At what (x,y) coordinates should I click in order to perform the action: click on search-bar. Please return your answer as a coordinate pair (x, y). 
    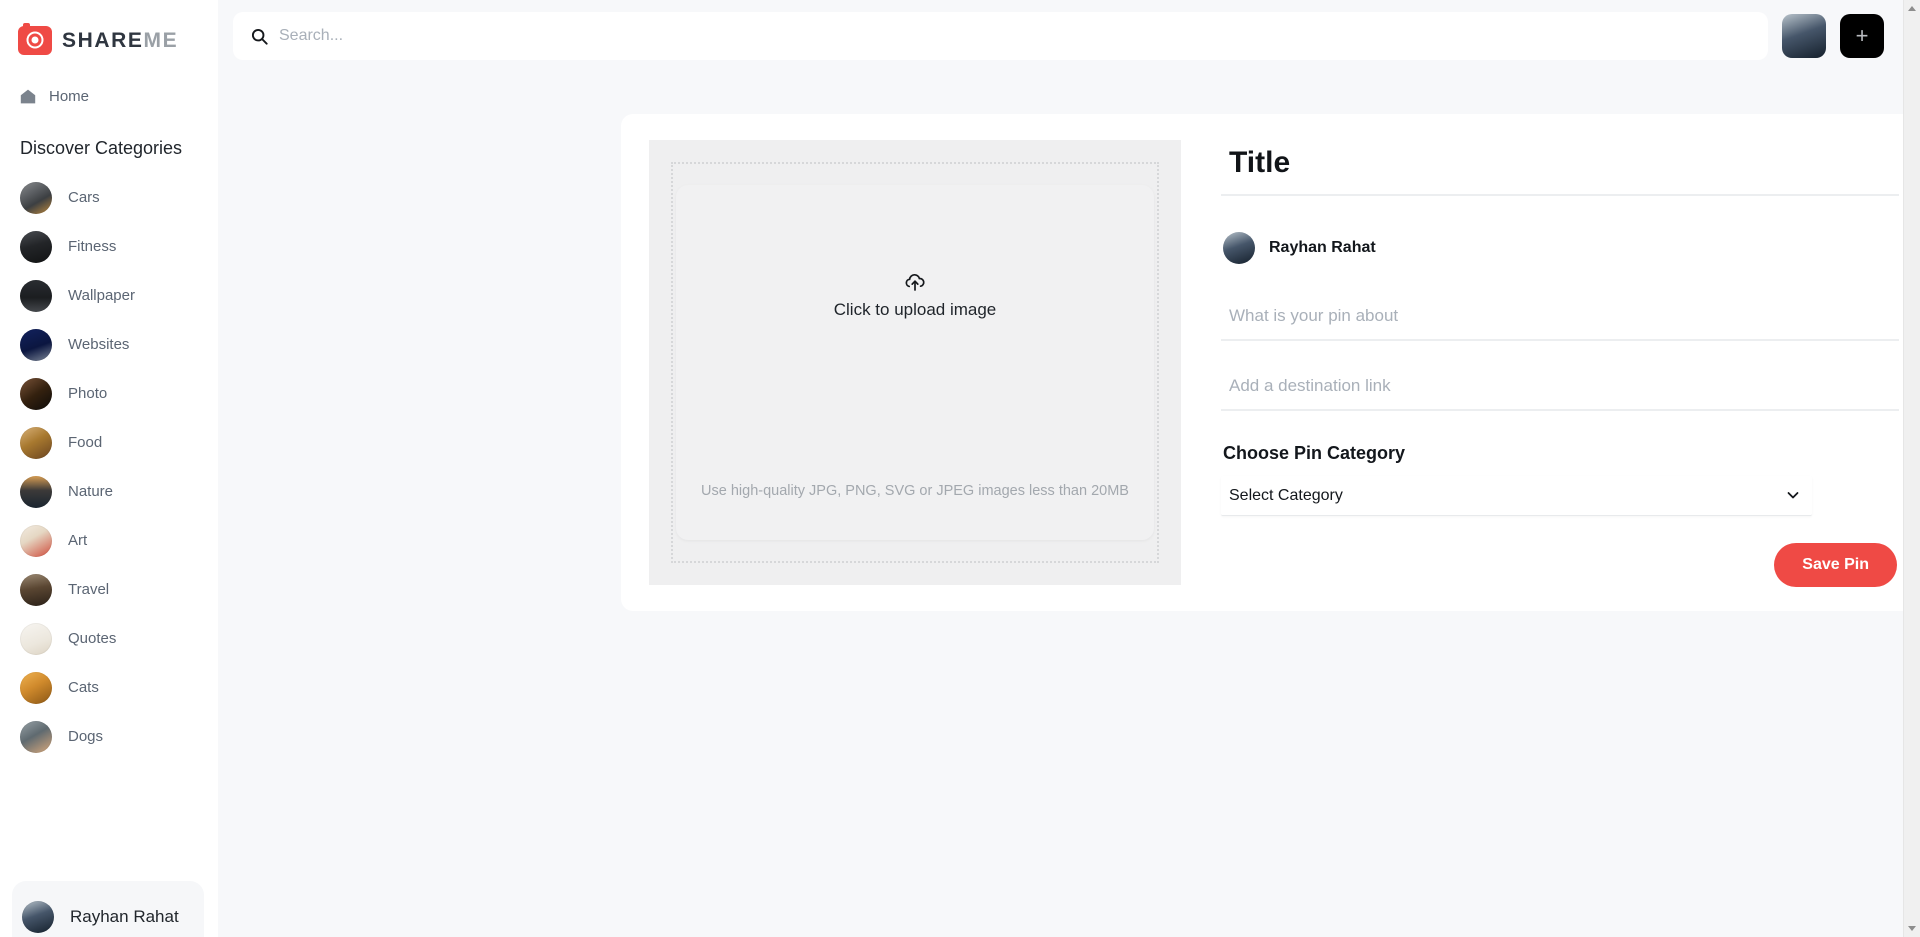
    Looking at the image, I should click on (1000, 36).